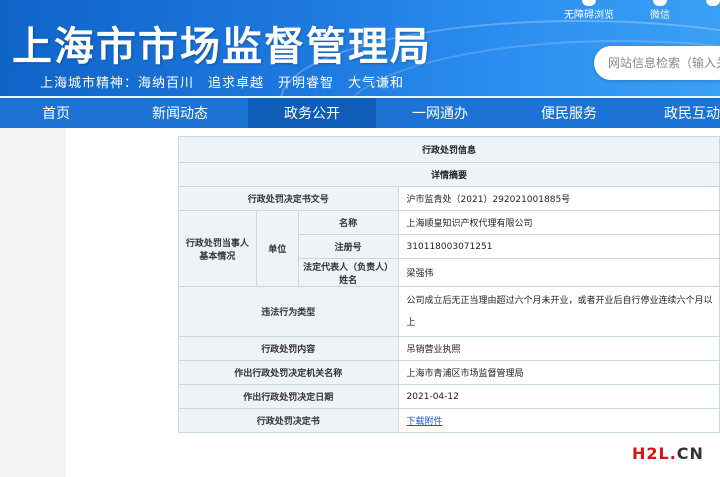 The image size is (720, 477). I want to click on content-label: 行政处罚内容, so click(288, 348).